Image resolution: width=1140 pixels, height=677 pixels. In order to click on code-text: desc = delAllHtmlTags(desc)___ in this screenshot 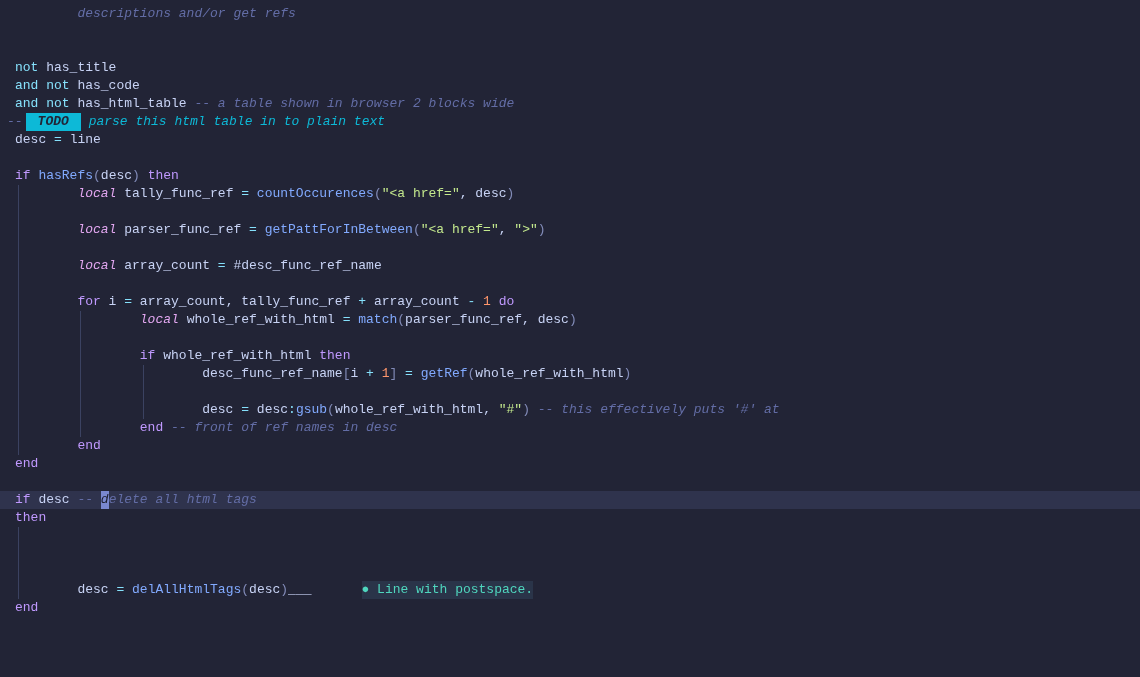, I will do `click(194, 590)`.